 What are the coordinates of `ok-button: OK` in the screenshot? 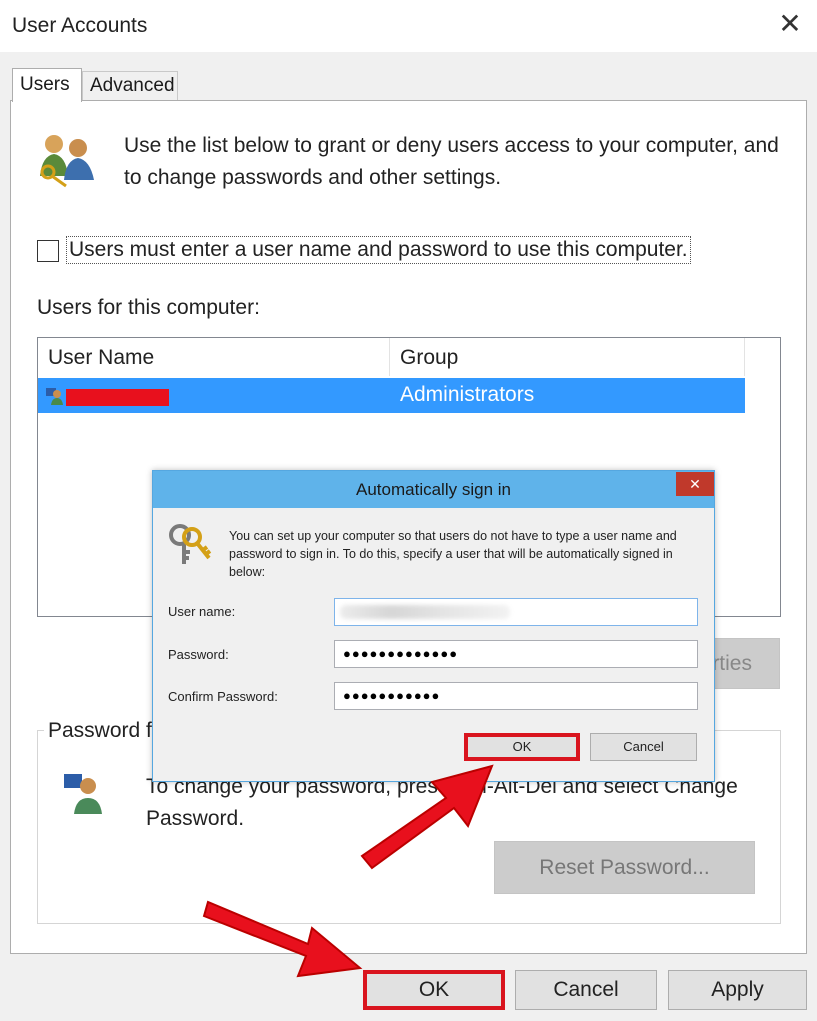 It's located at (434, 990).